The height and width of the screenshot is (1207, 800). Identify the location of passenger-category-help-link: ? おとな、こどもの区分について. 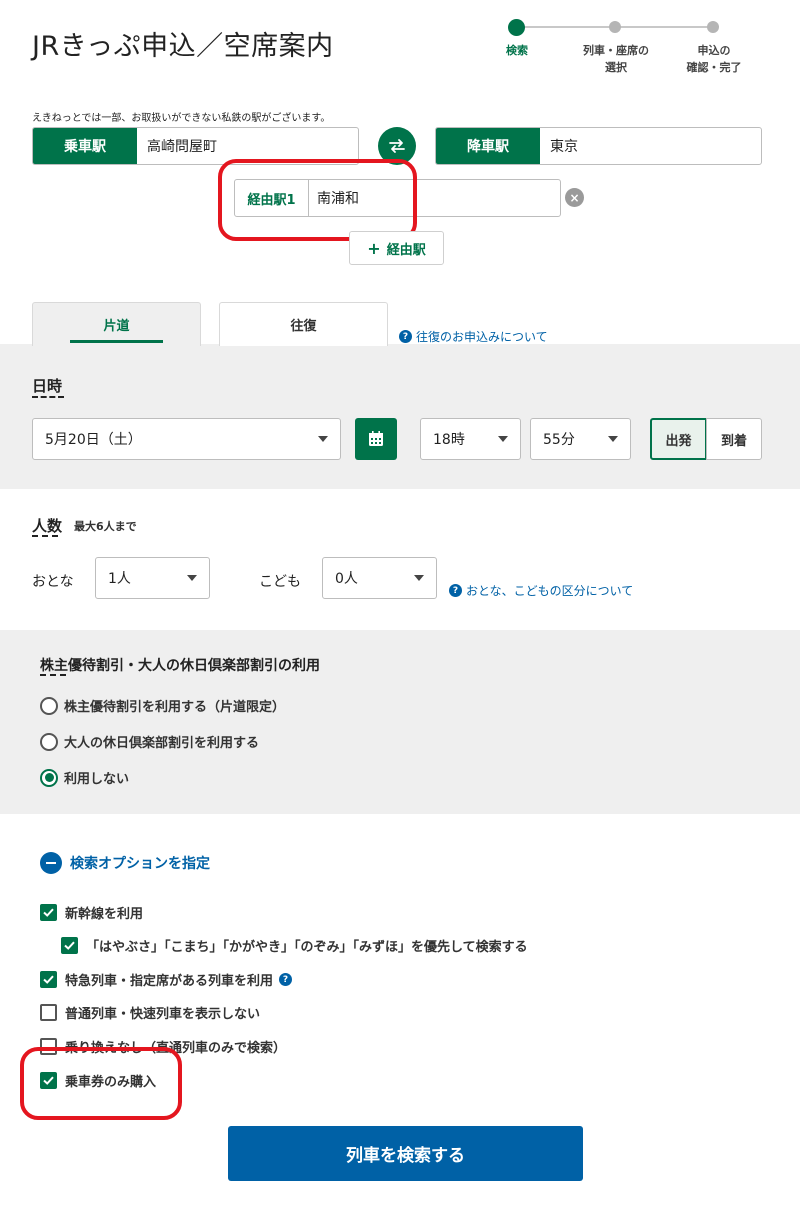
(541, 590).